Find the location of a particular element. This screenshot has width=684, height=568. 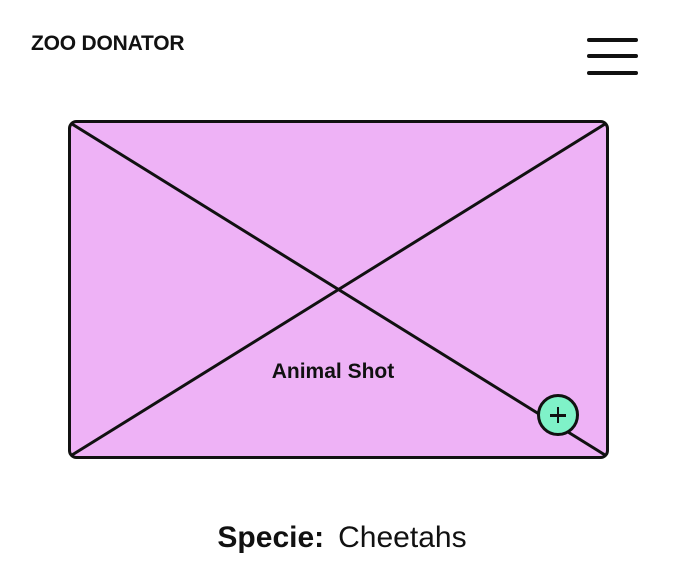

placeholder-label: Animal Shot is located at coordinates (333, 371).